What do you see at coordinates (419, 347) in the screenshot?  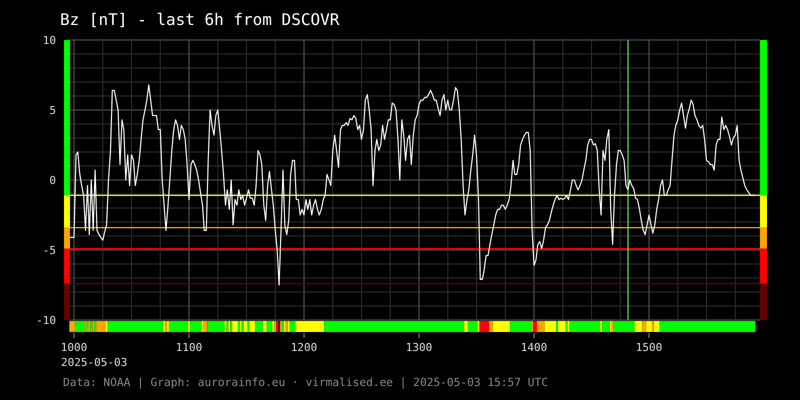 I see `x-tick-label: 1300` at bounding box center [419, 347].